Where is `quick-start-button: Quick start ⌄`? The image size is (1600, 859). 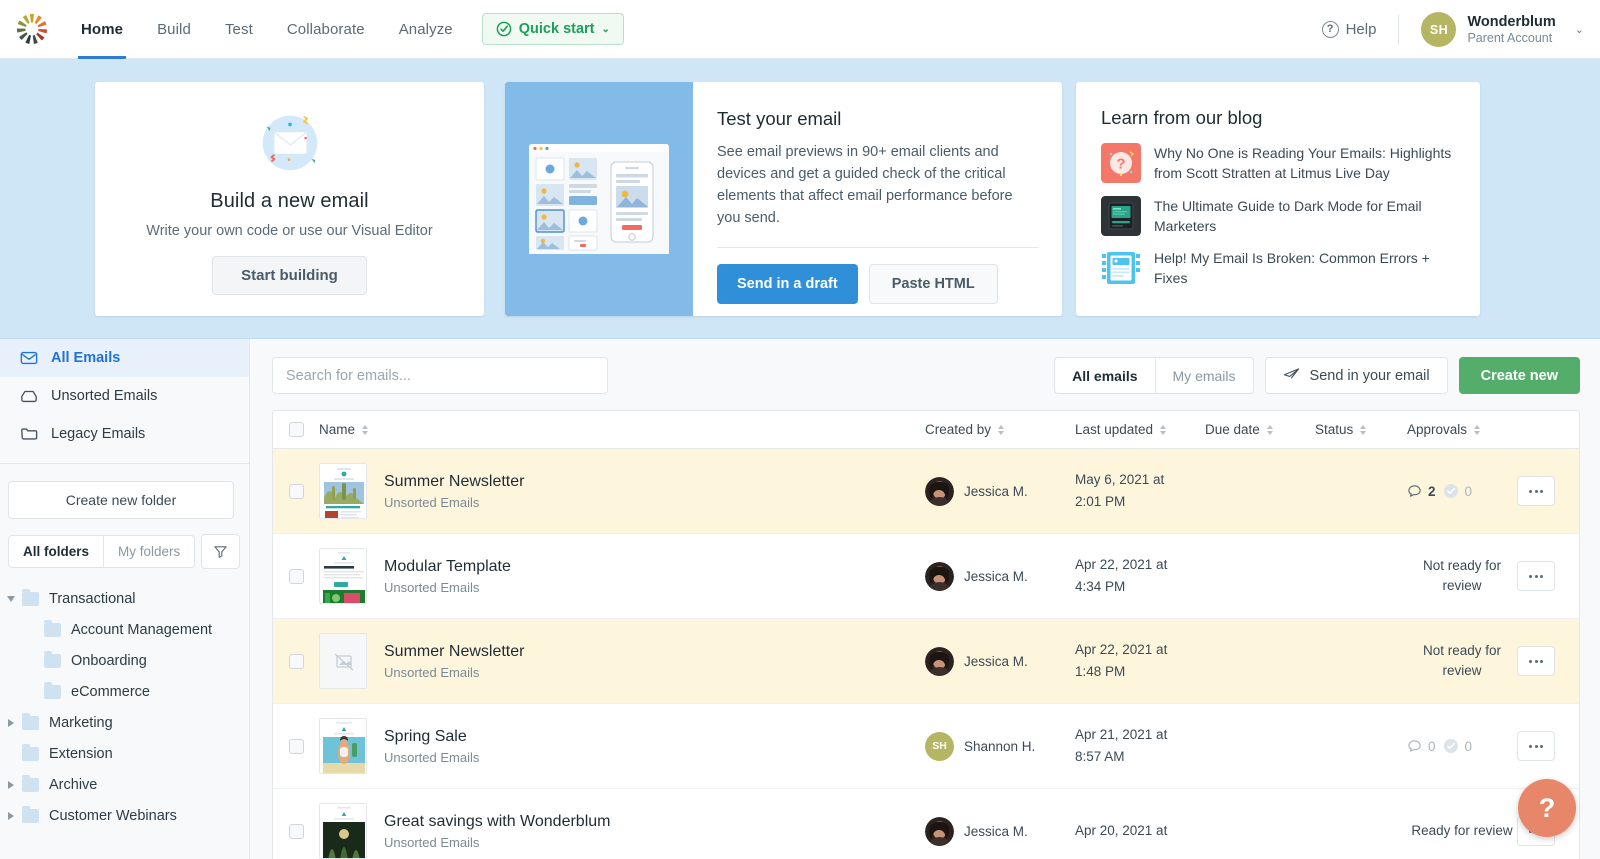 quick-start-button: Quick start ⌄ is located at coordinates (552, 29).